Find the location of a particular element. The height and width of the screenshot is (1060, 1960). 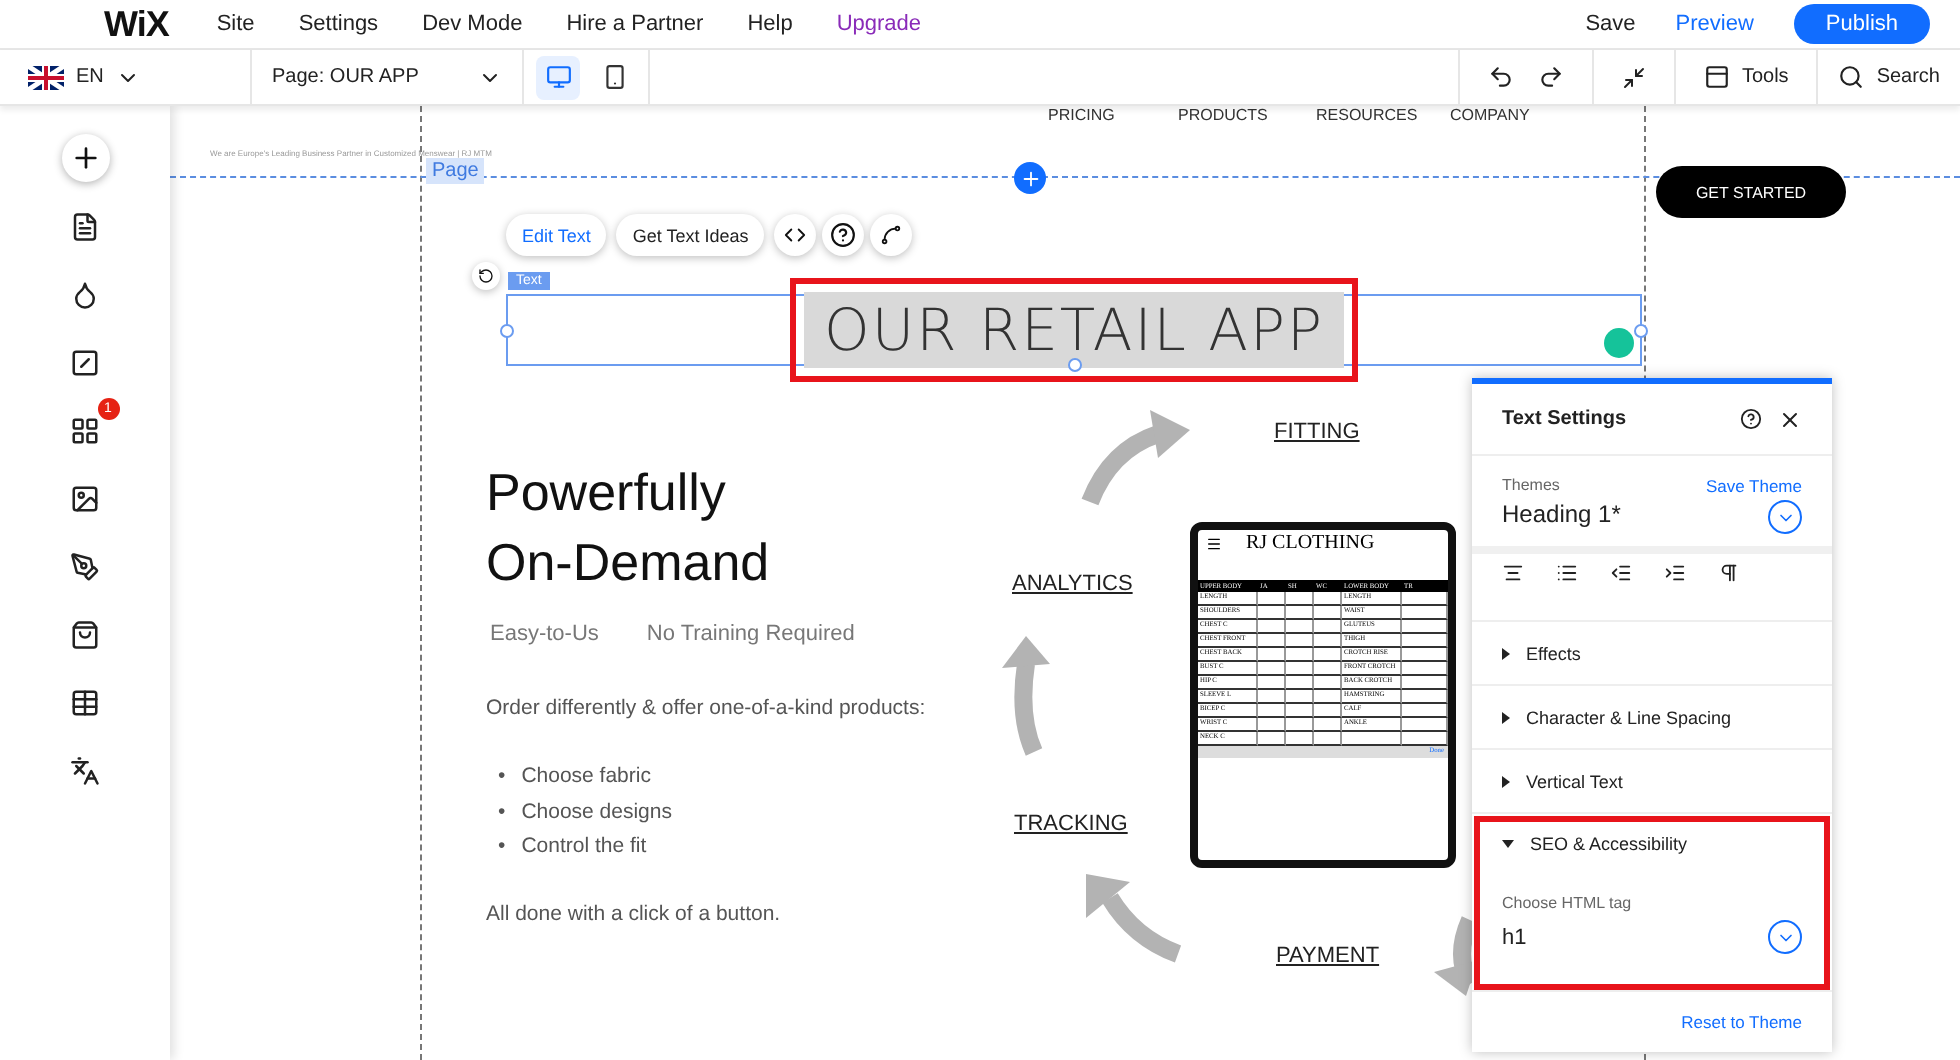

undo-icon is located at coordinates (1500, 77).